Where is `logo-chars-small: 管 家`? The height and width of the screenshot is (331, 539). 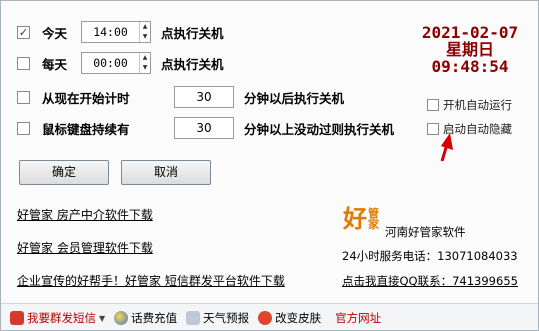 logo-chars-small: 管 家 is located at coordinates (373, 219).